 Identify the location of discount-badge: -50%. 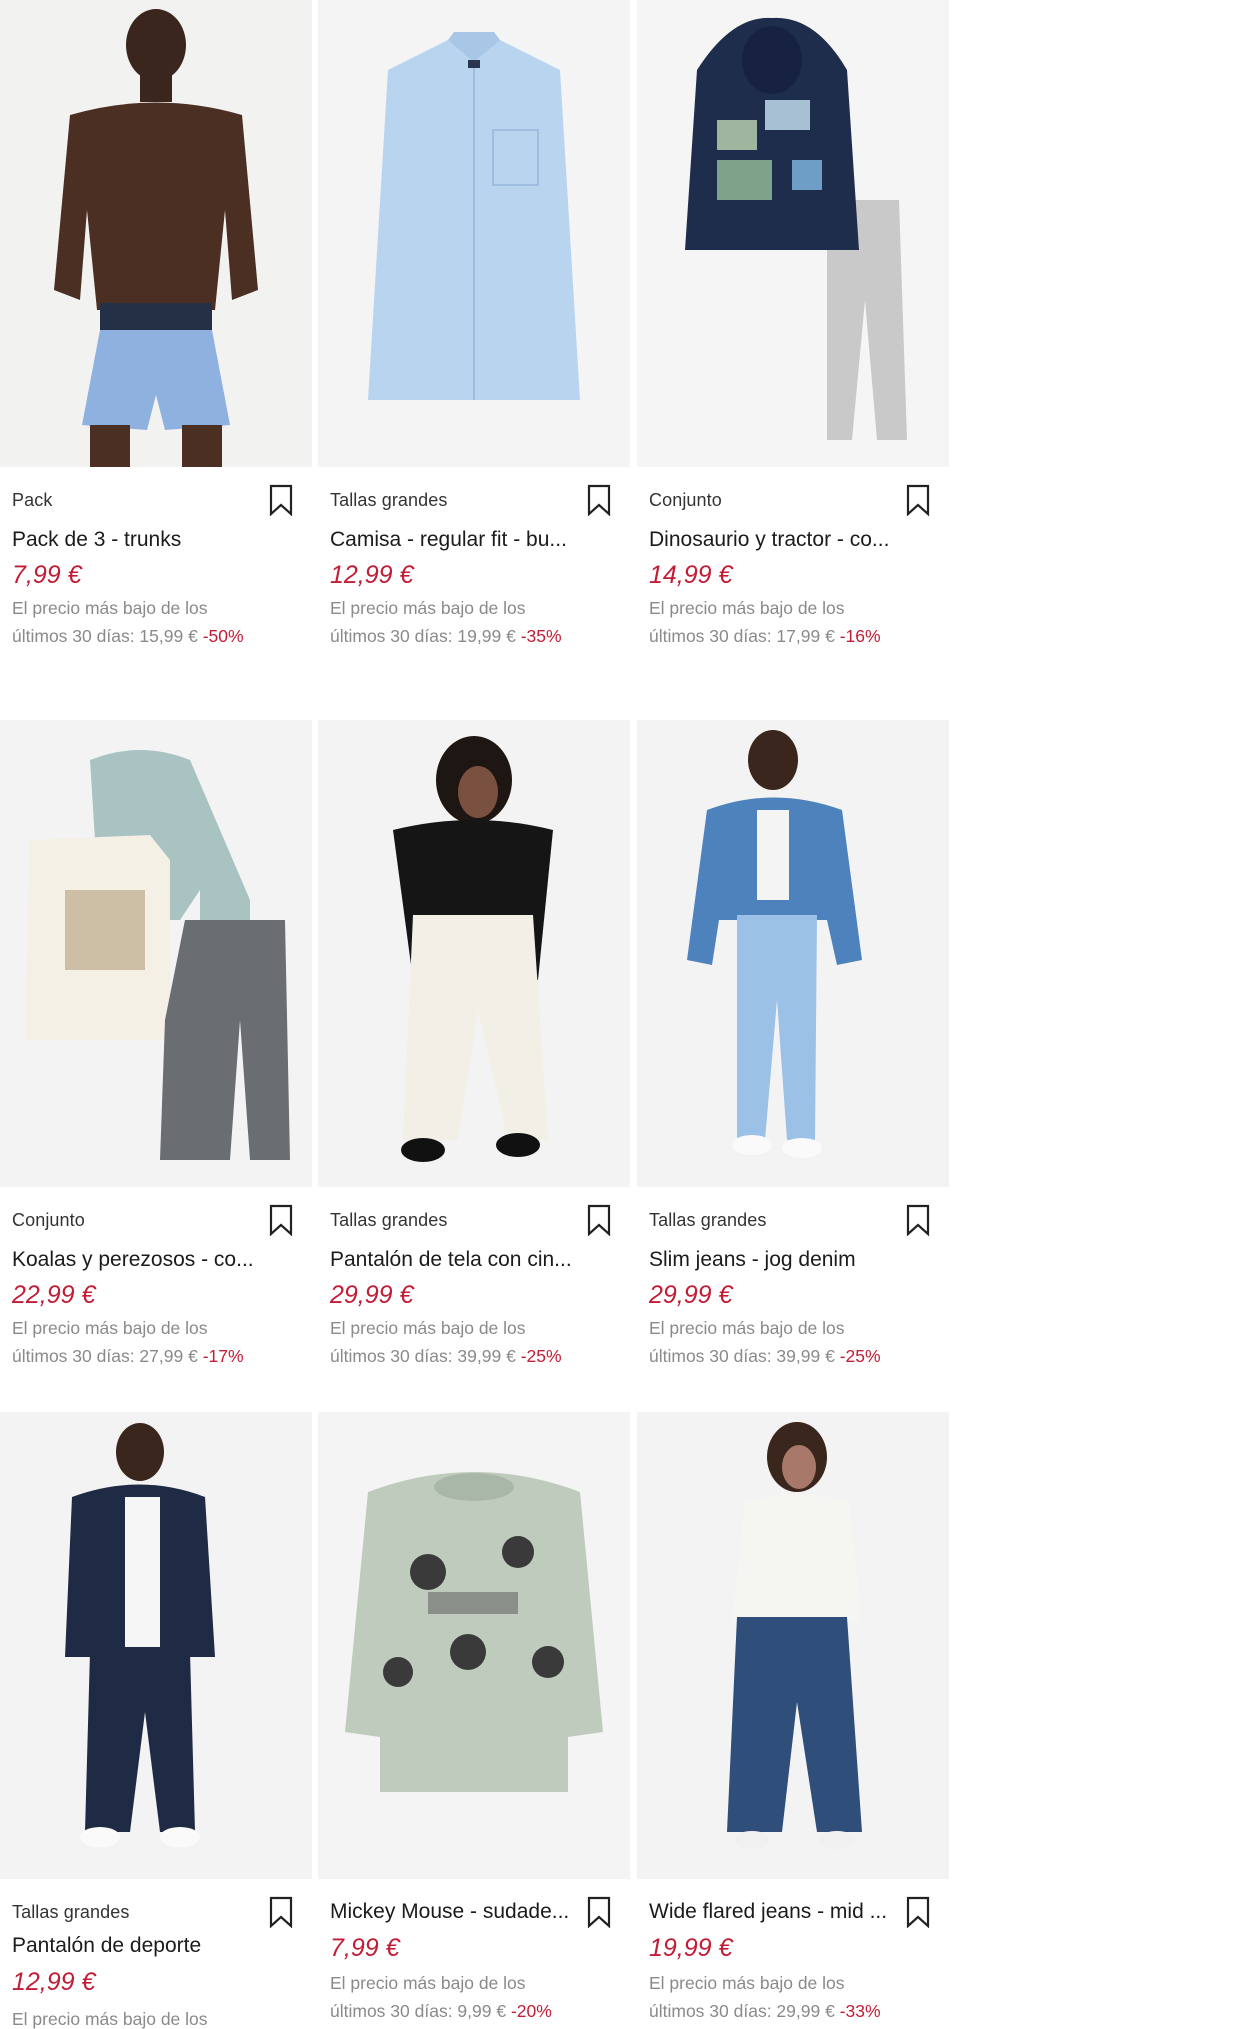
(223, 636).